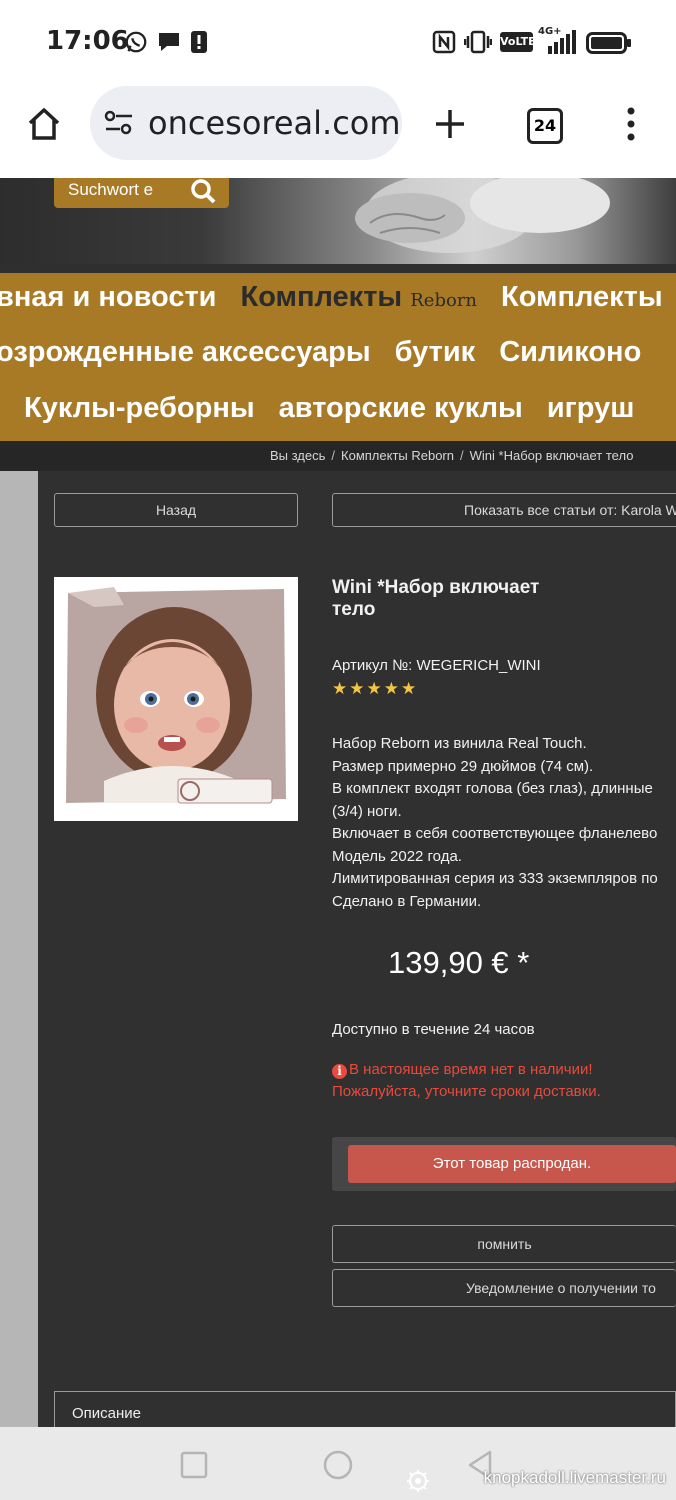  What do you see at coordinates (44, 124) in the screenshot?
I see `home-icon` at bounding box center [44, 124].